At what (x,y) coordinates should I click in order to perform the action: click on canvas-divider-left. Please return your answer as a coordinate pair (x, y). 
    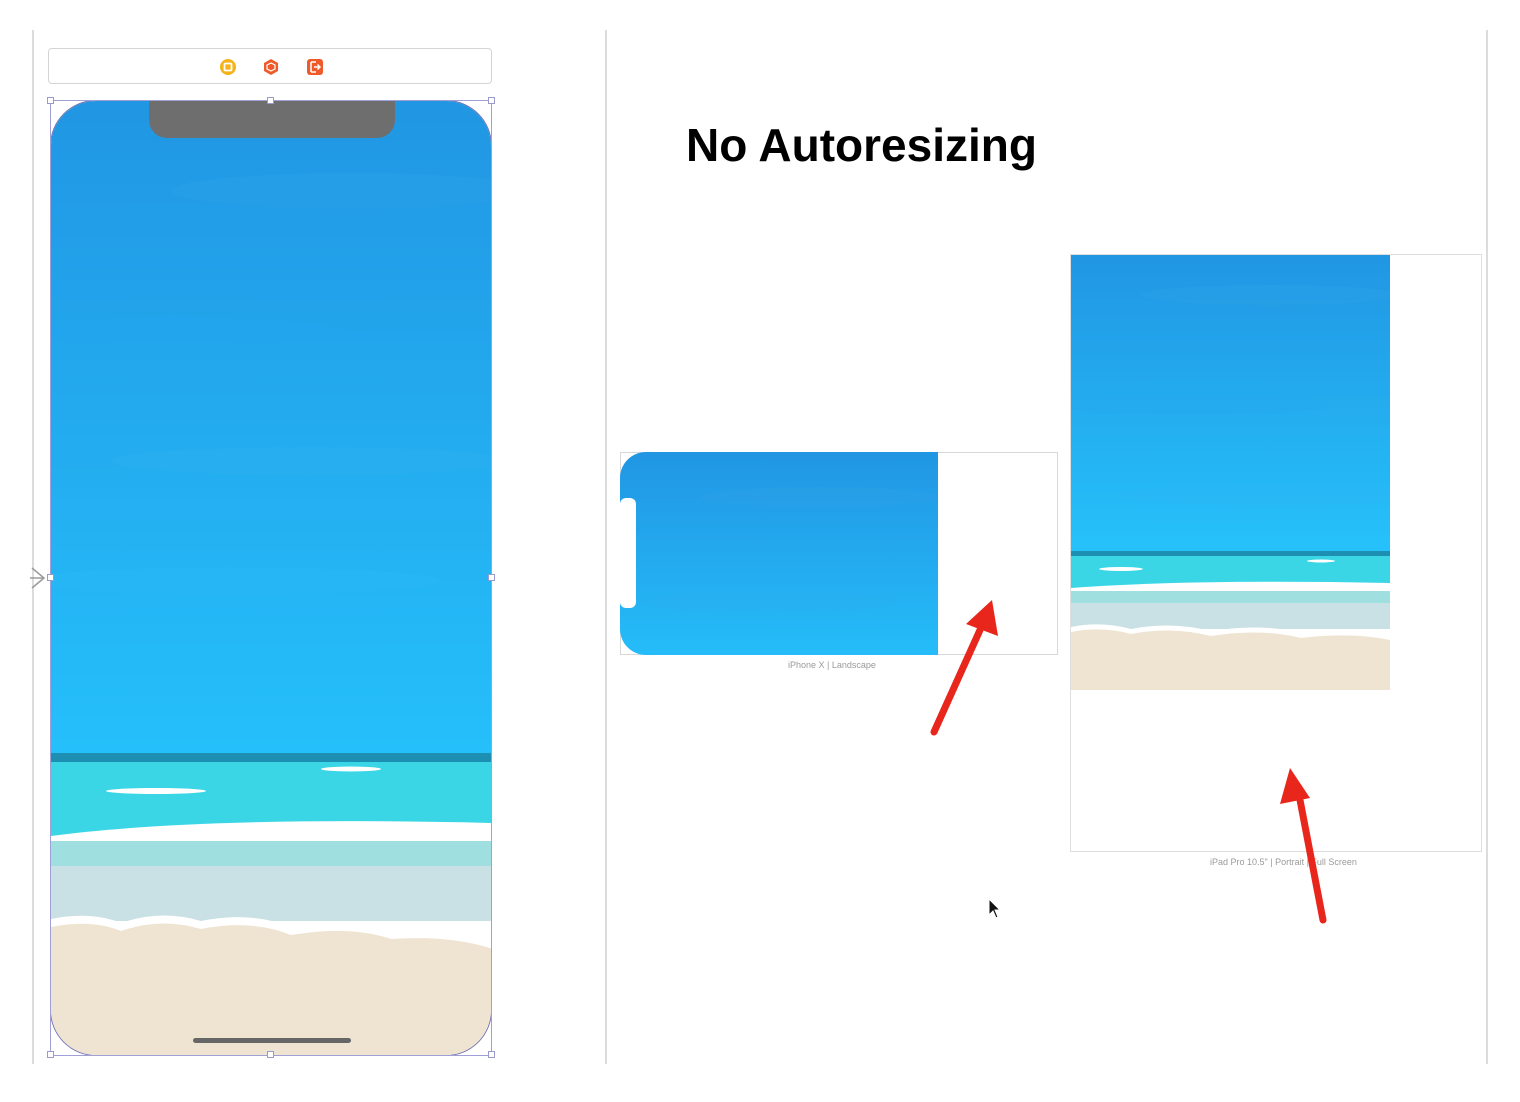
    Looking at the image, I should click on (33, 547).